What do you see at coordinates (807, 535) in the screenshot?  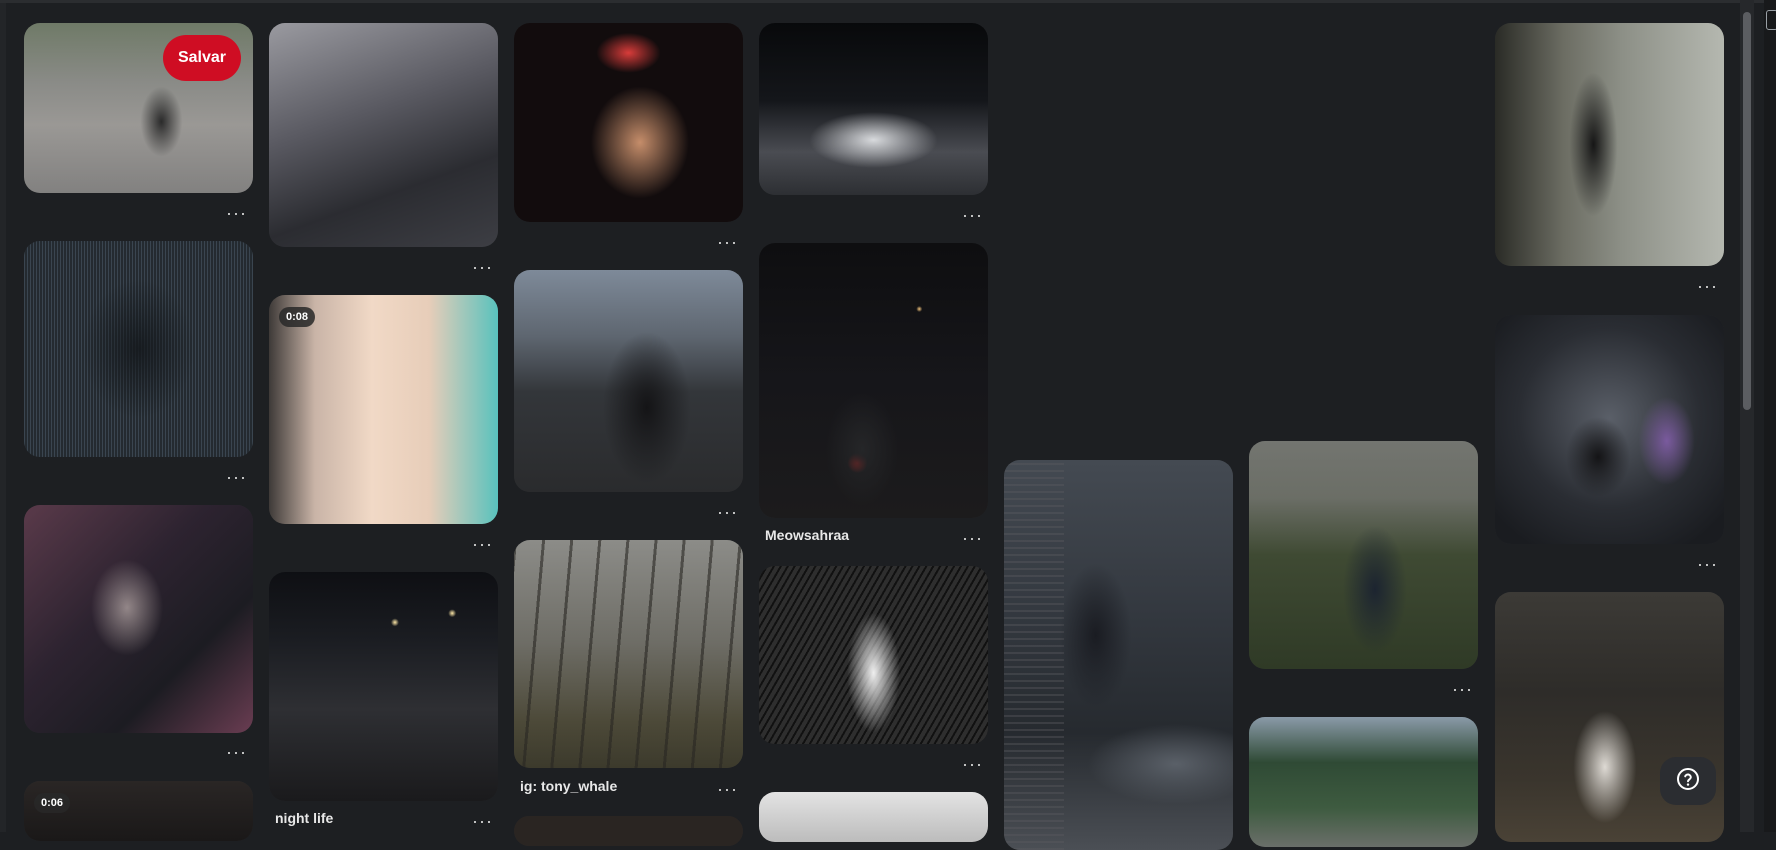 I see `pin-caption: Meowsahraa` at bounding box center [807, 535].